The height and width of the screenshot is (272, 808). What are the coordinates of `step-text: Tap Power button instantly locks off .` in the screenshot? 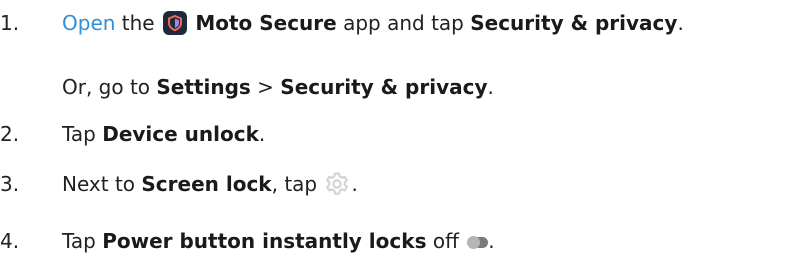 It's located at (278, 241).